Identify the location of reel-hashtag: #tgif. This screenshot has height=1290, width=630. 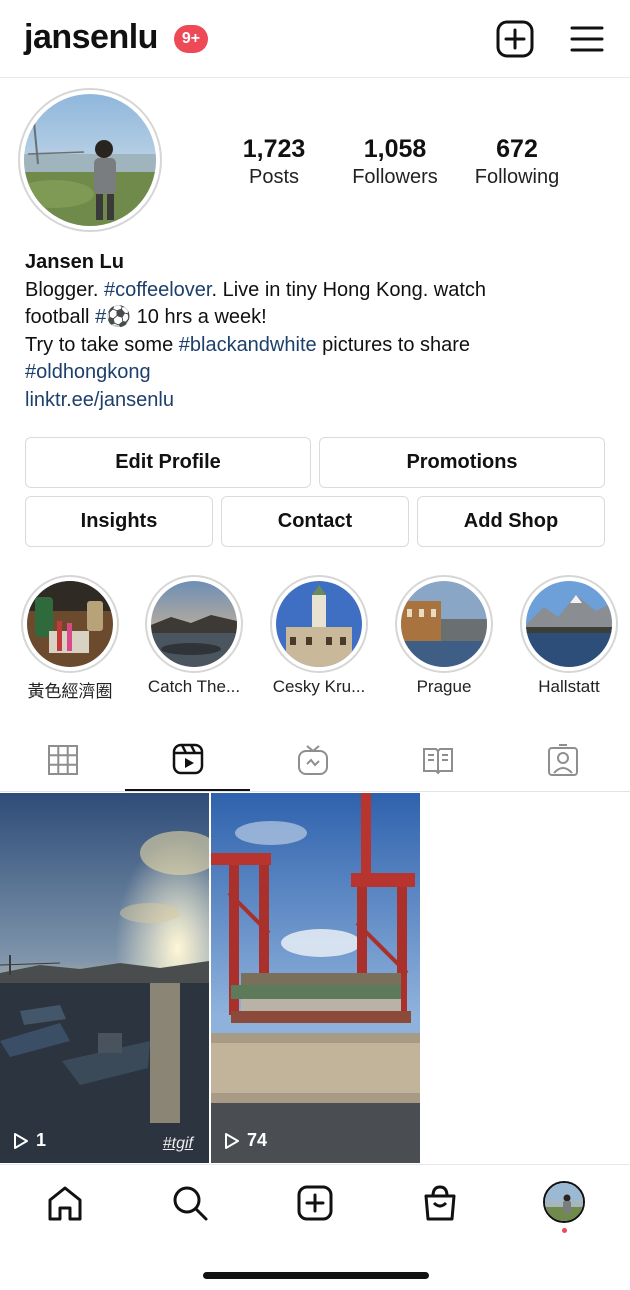
(177, 1143).